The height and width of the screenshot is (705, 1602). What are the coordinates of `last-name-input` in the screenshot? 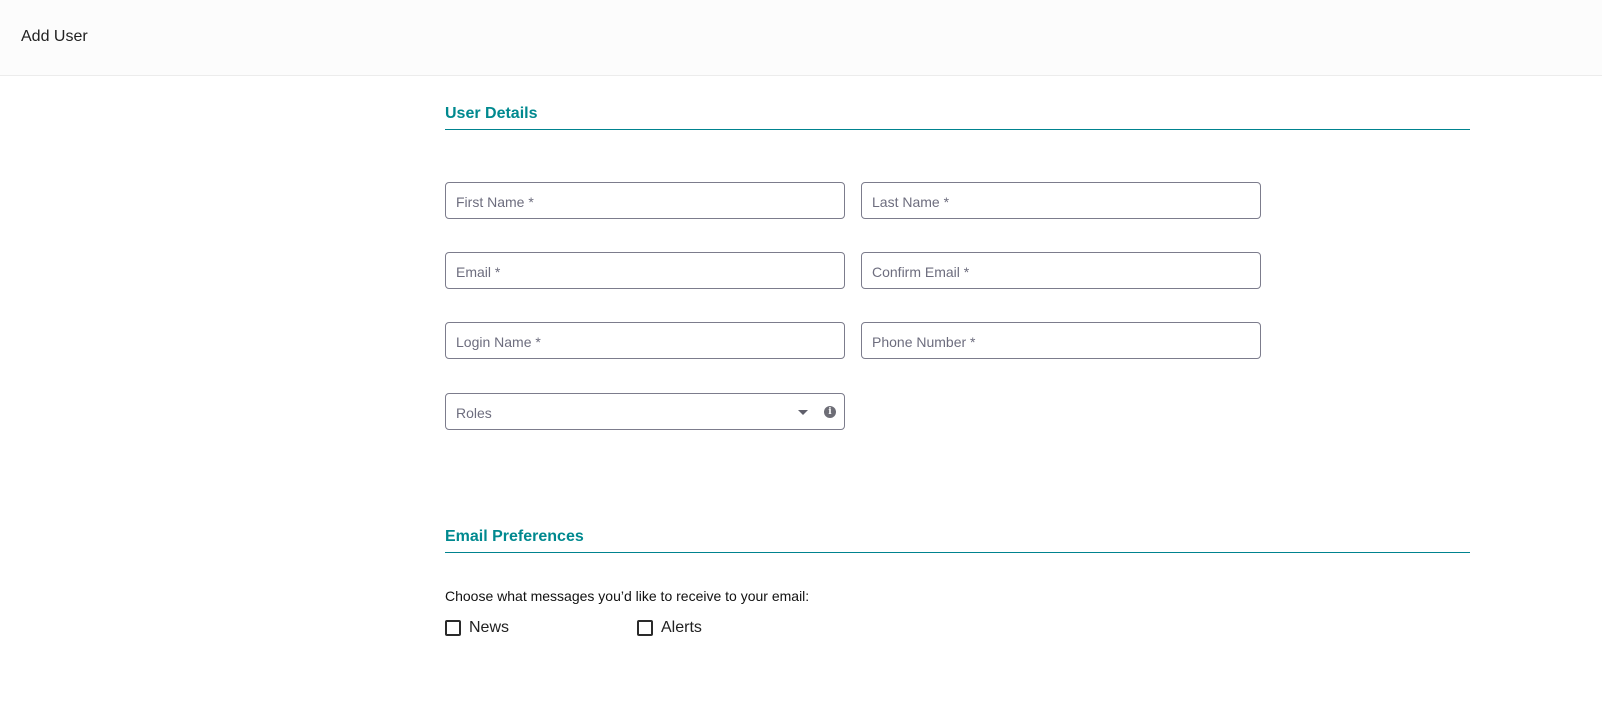 It's located at (1061, 200).